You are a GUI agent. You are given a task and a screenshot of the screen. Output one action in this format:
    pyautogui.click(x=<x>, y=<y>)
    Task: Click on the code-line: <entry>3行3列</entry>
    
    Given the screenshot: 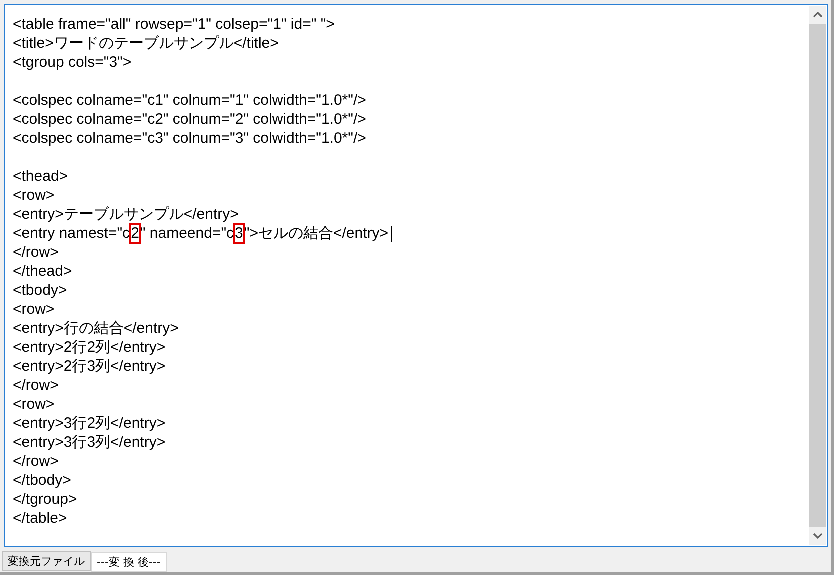 What is the action you would take?
    pyautogui.click(x=89, y=442)
    